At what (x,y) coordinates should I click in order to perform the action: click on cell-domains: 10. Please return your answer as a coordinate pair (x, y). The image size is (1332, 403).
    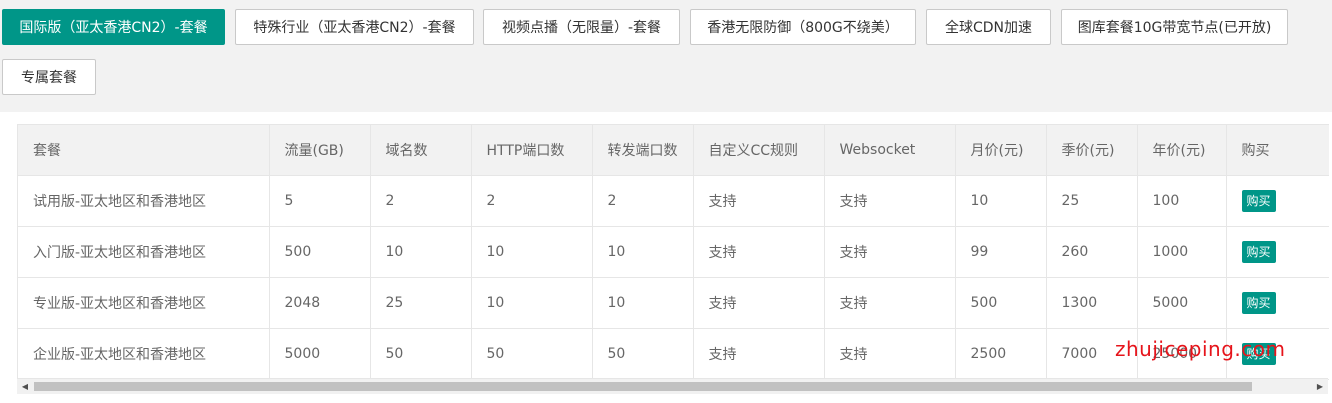
    Looking at the image, I should click on (421, 252).